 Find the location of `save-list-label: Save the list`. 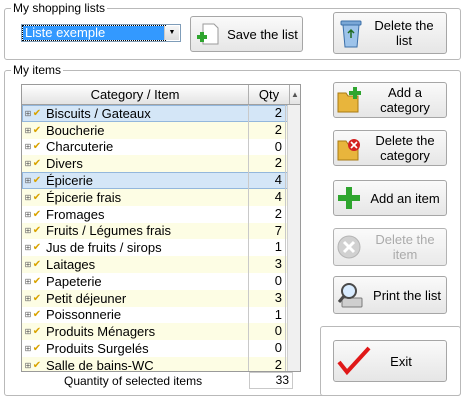

save-list-label: Save the list is located at coordinates (262, 34).